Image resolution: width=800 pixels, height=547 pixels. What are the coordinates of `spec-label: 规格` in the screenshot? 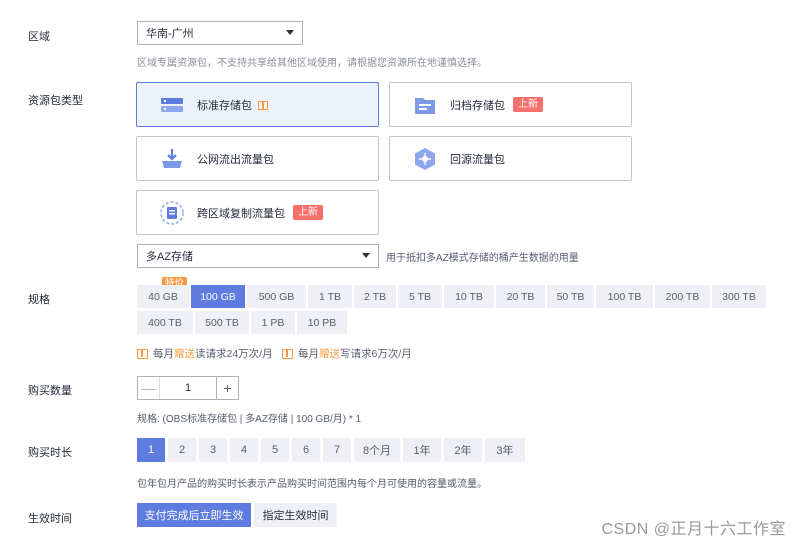 It's located at (39, 300).